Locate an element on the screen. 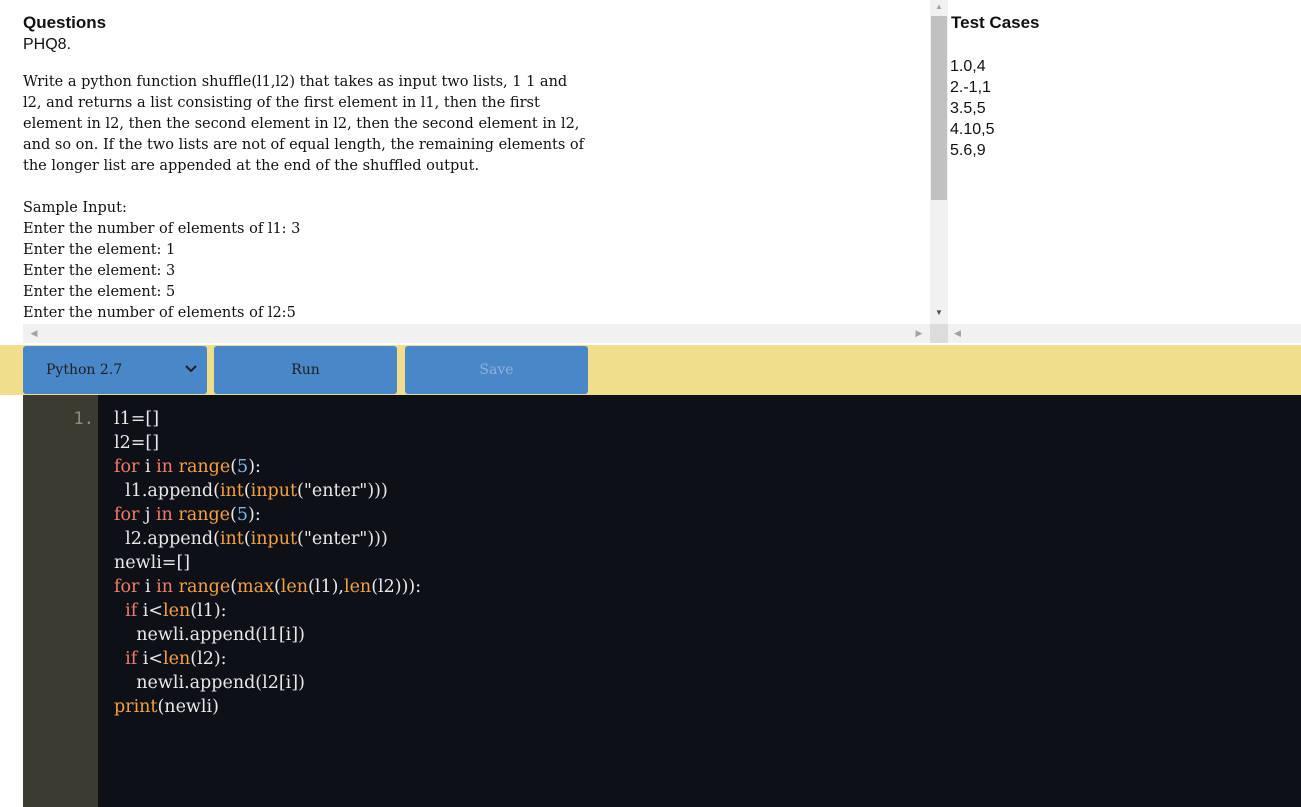 Image resolution: width=1301 pixels, height=807 pixels. code-line: for i in range(max(len(l1),len(l2))): is located at coordinates (267, 587).